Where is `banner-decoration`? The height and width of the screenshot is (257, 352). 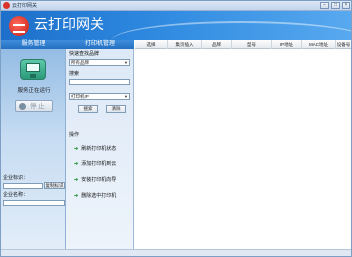 banner-decoration is located at coordinates (231, 30).